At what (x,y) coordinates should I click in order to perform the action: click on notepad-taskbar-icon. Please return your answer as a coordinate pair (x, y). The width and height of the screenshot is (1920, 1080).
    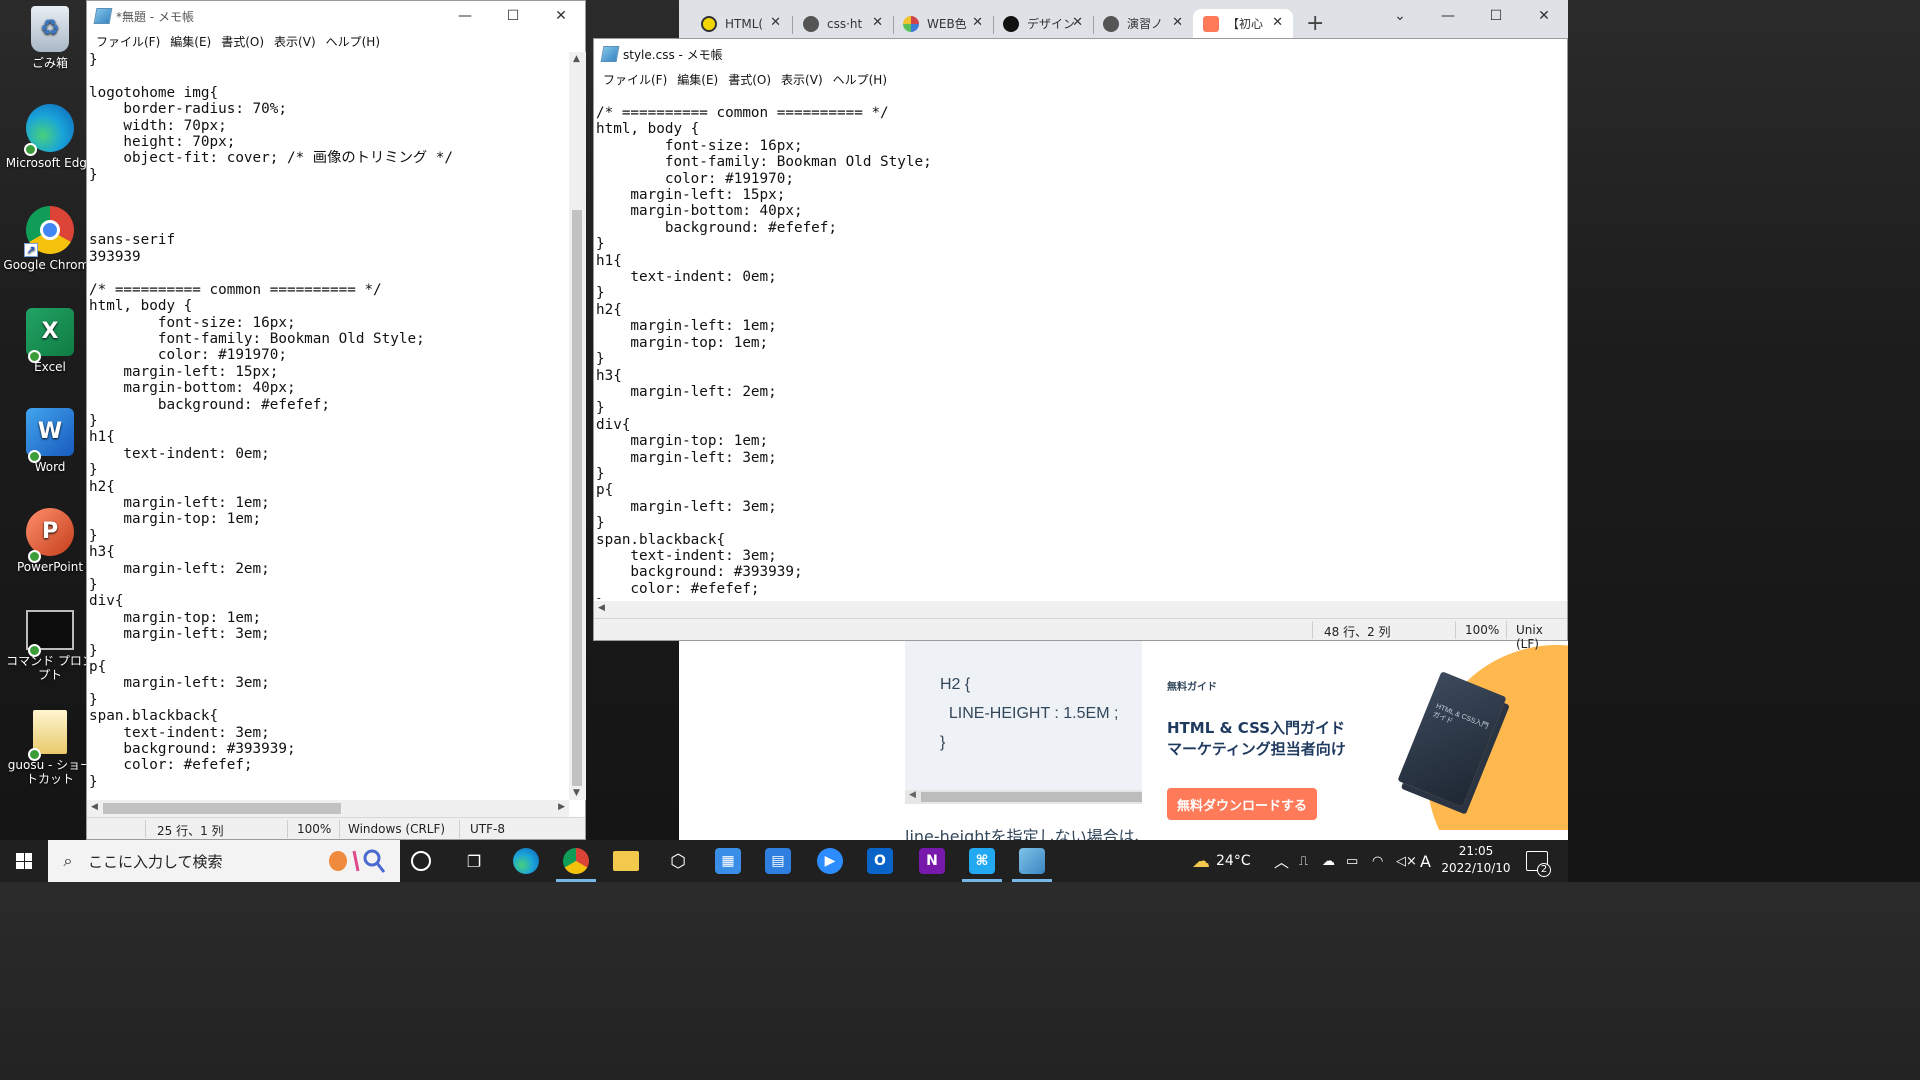
    Looking at the image, I should click on (1032, 861).